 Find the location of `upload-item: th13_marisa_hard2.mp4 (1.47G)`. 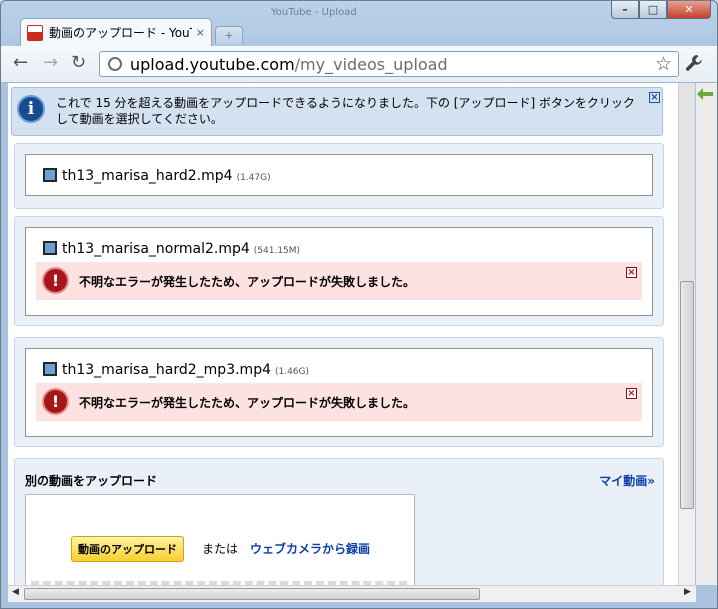

upload-item: th13_marisa_hard2.mp4 (1.47G) is located at coordinates (339, 175).